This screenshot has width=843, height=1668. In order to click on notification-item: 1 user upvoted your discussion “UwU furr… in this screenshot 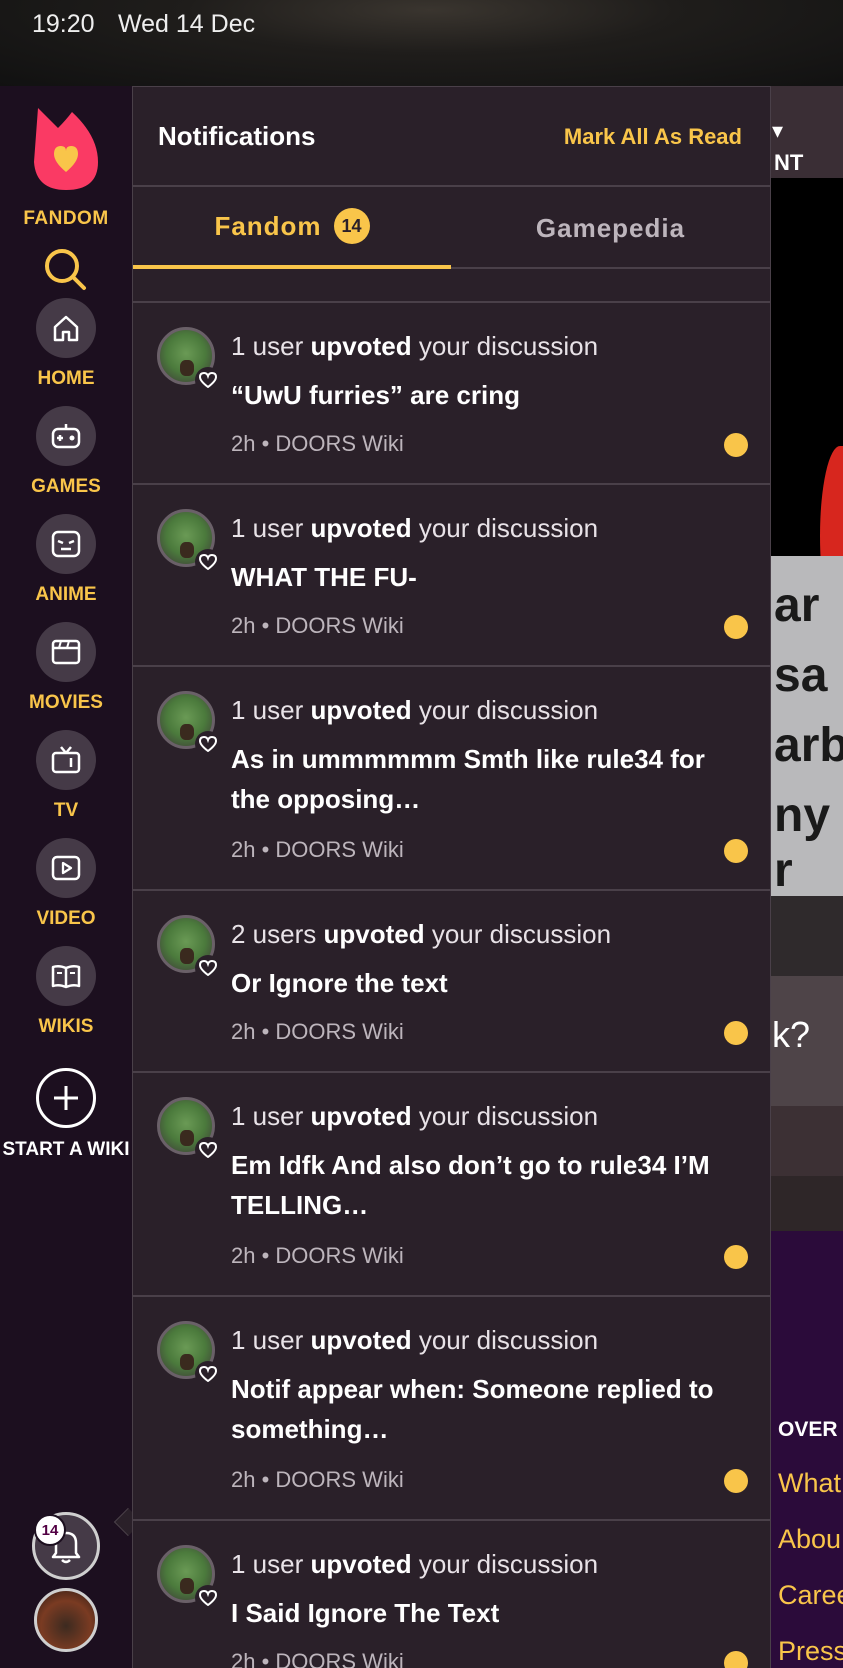, I will do `click(451, 394)`.